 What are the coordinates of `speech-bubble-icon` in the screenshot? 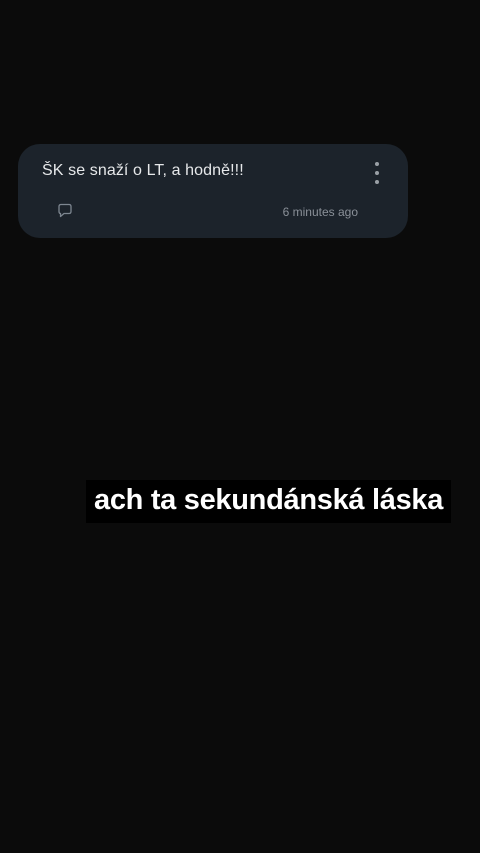 It's located at (65, 210).